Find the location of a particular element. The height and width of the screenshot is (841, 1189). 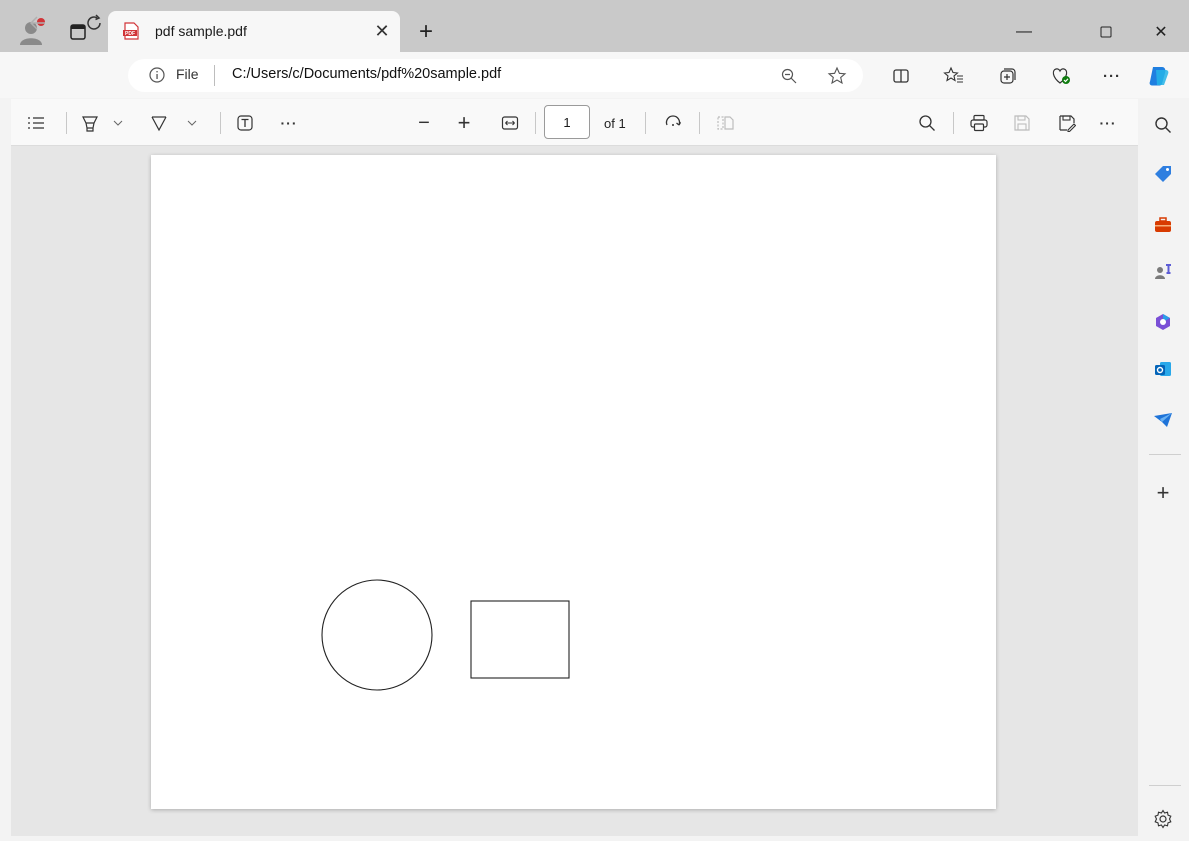

shopping-tag-icon is located at coordinates (1163, 174).